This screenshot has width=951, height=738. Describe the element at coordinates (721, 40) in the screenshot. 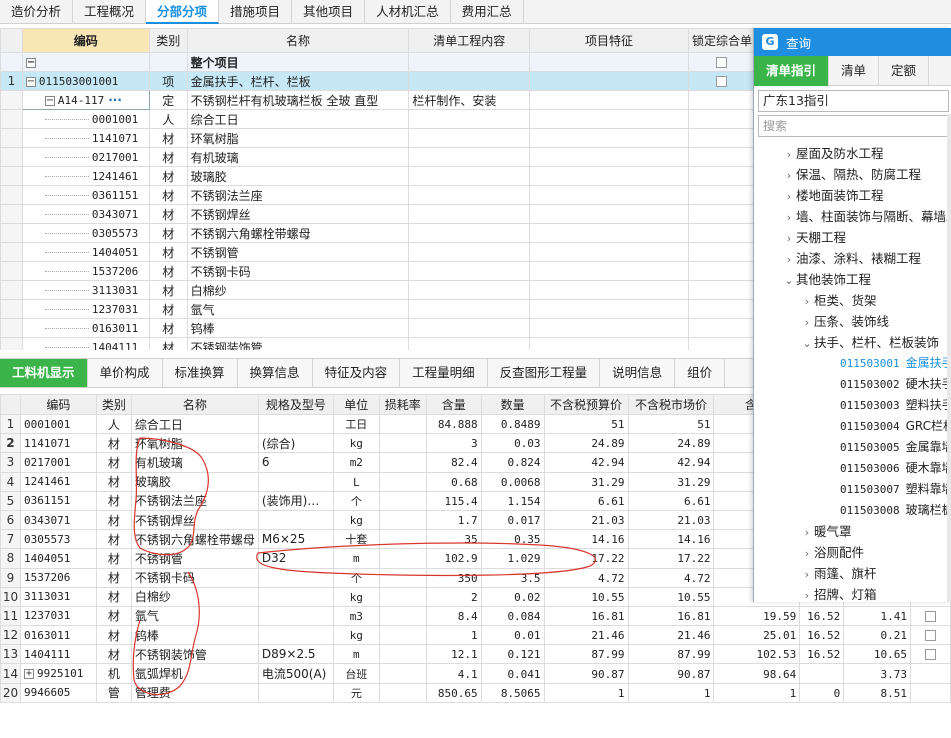

I see `lock-price-header: 锁定综合单` at that location.